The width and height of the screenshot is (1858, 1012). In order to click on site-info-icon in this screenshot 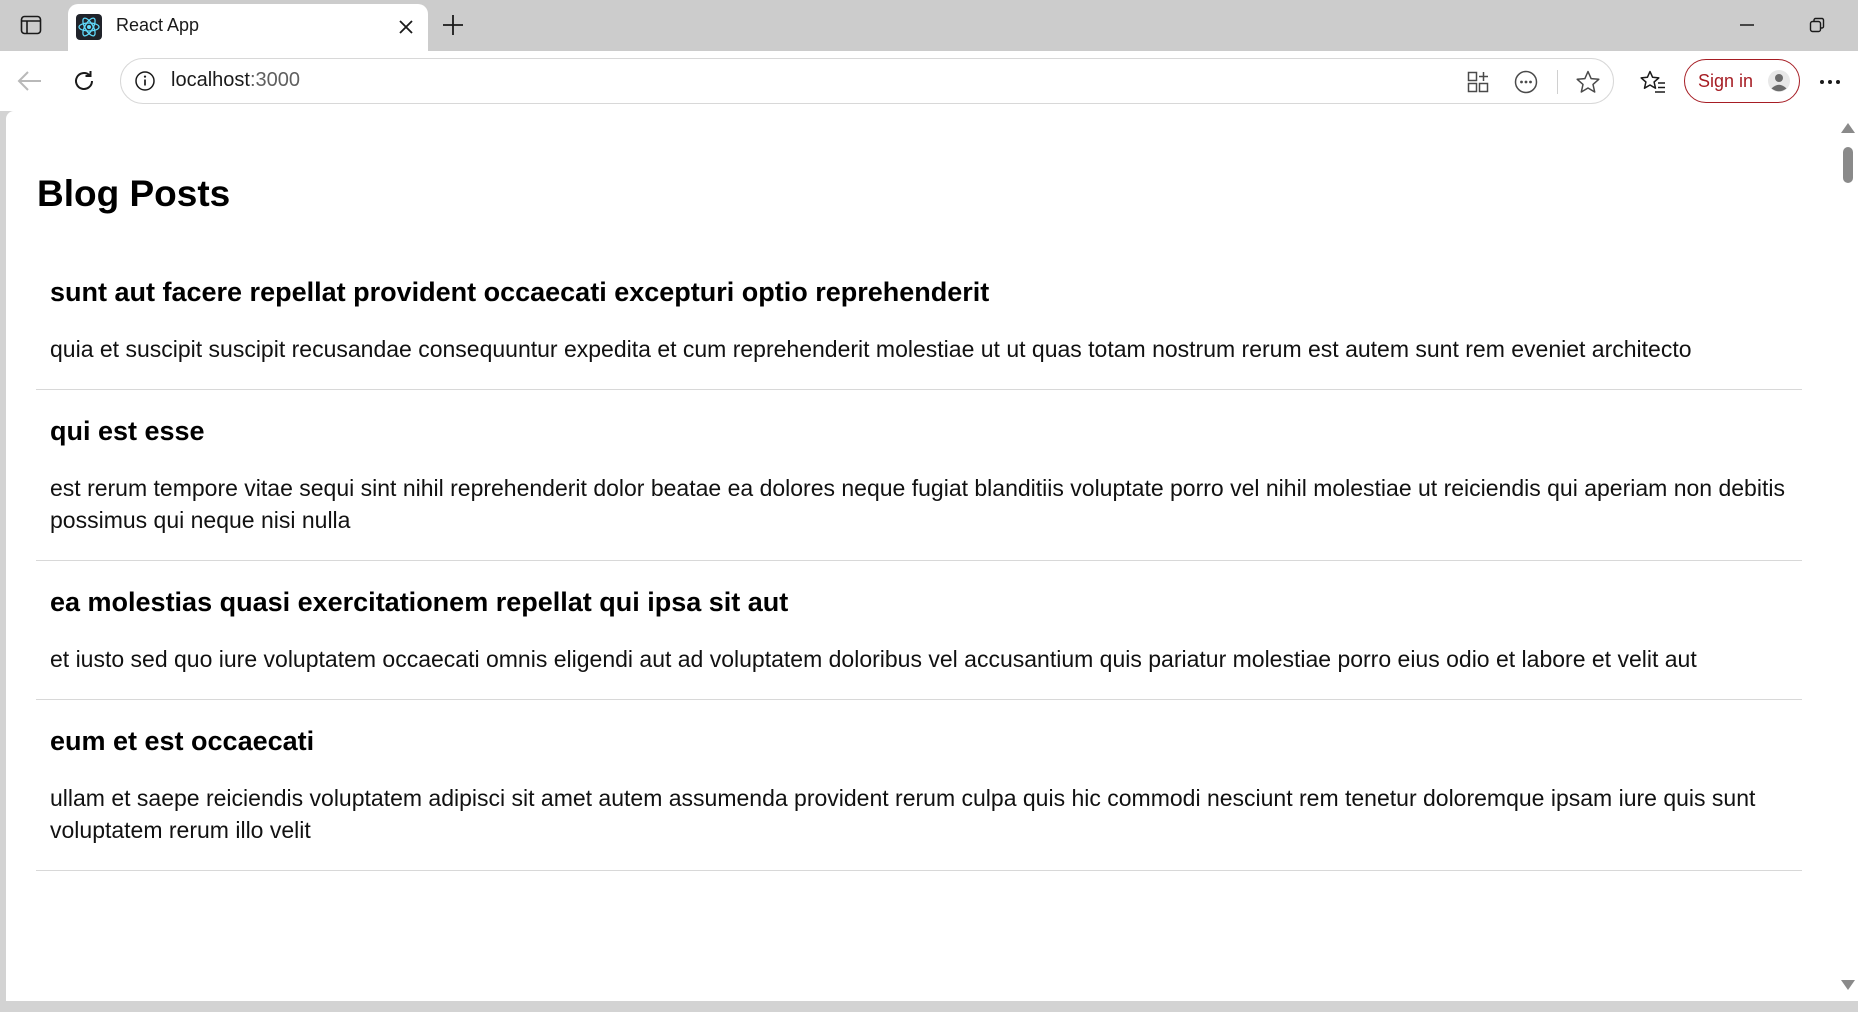, I will do `click(145, 81)`.